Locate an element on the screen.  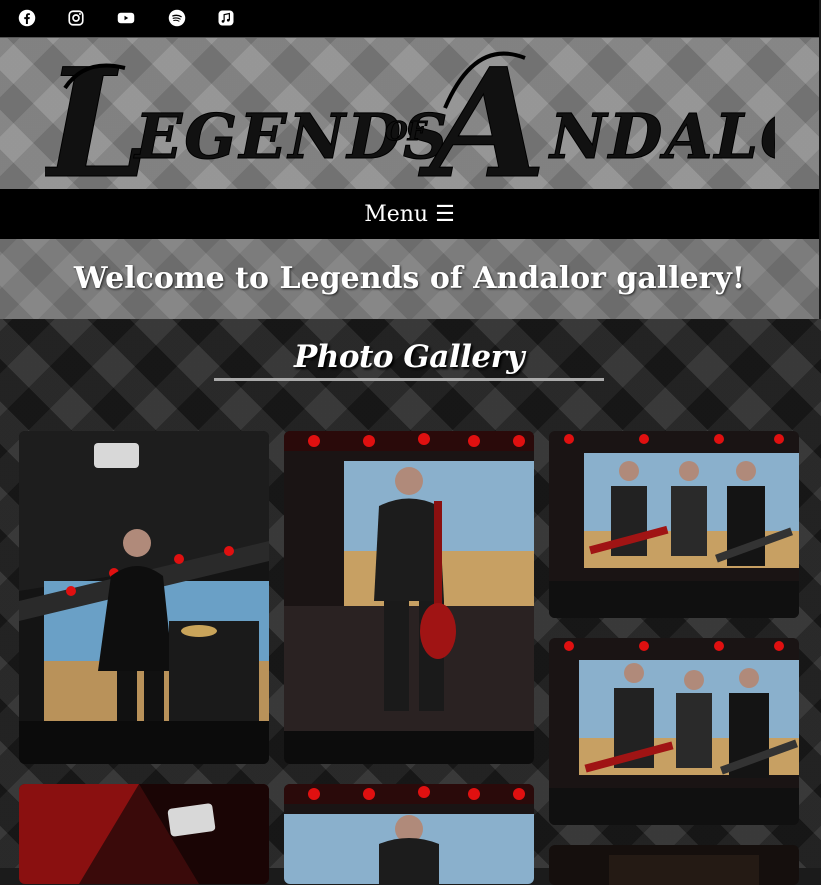
band-logo: L EGENDS OF A NDALOR is located at coordinates (410, 115).